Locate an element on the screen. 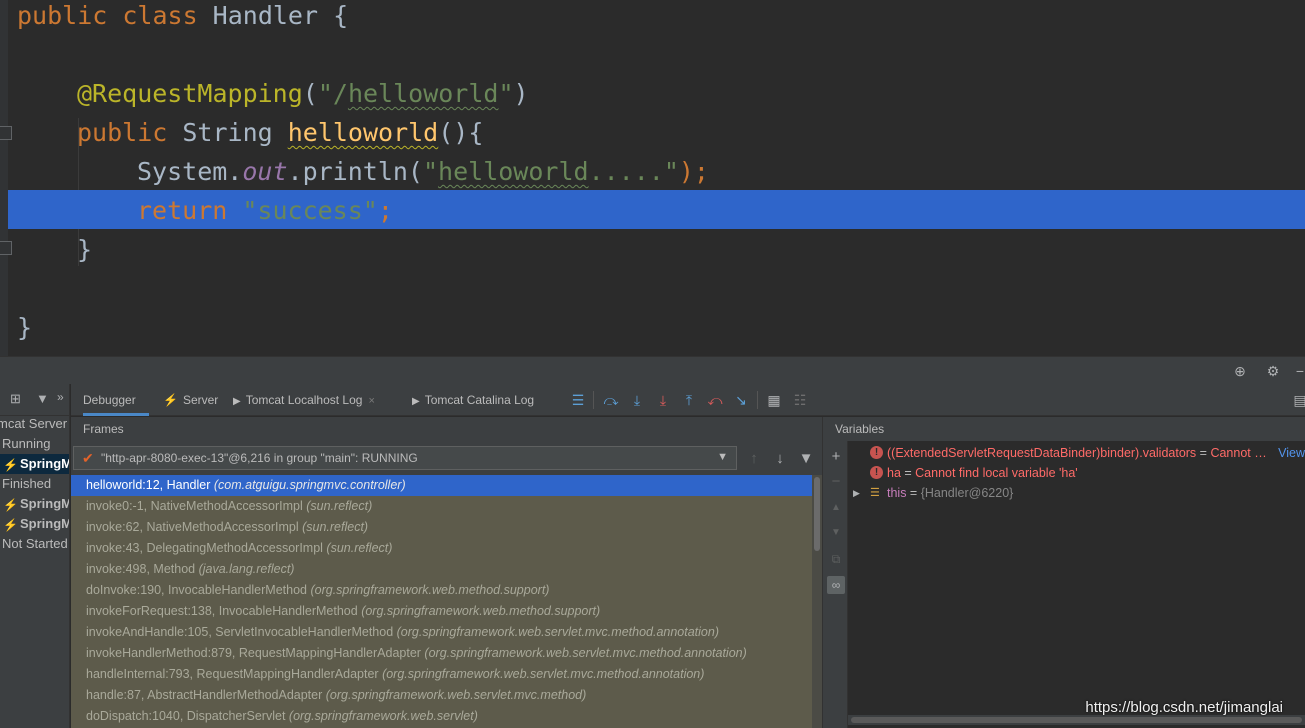  code-line-9: } is located at coordinates (24, 327).